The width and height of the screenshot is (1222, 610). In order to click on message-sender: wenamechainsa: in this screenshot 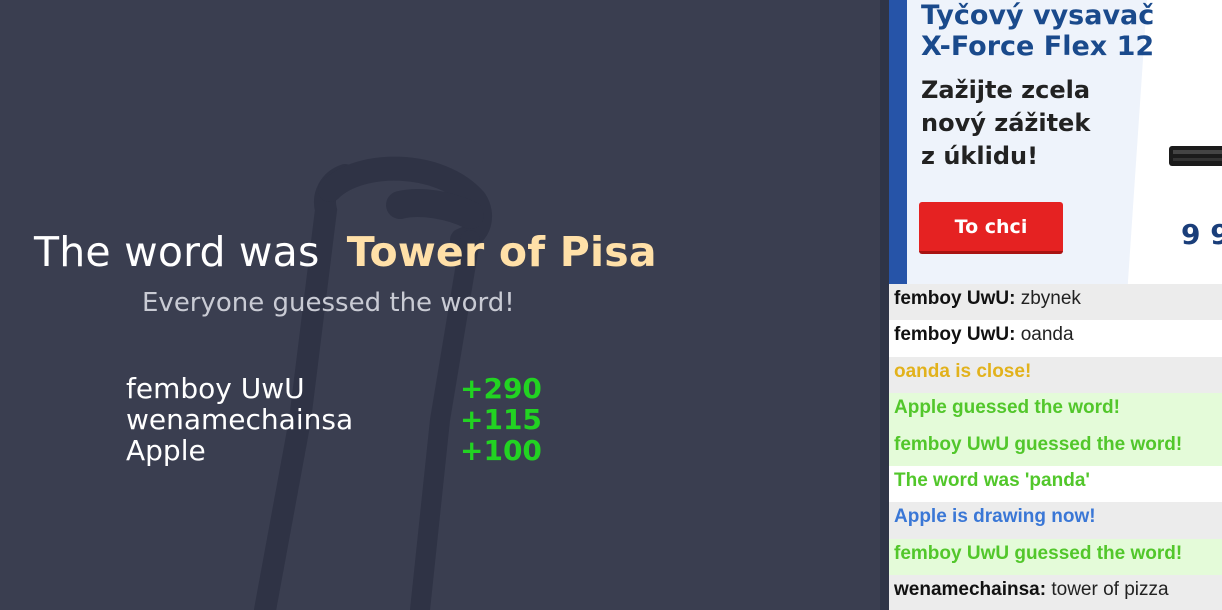, I will do `click(970, 590)`.